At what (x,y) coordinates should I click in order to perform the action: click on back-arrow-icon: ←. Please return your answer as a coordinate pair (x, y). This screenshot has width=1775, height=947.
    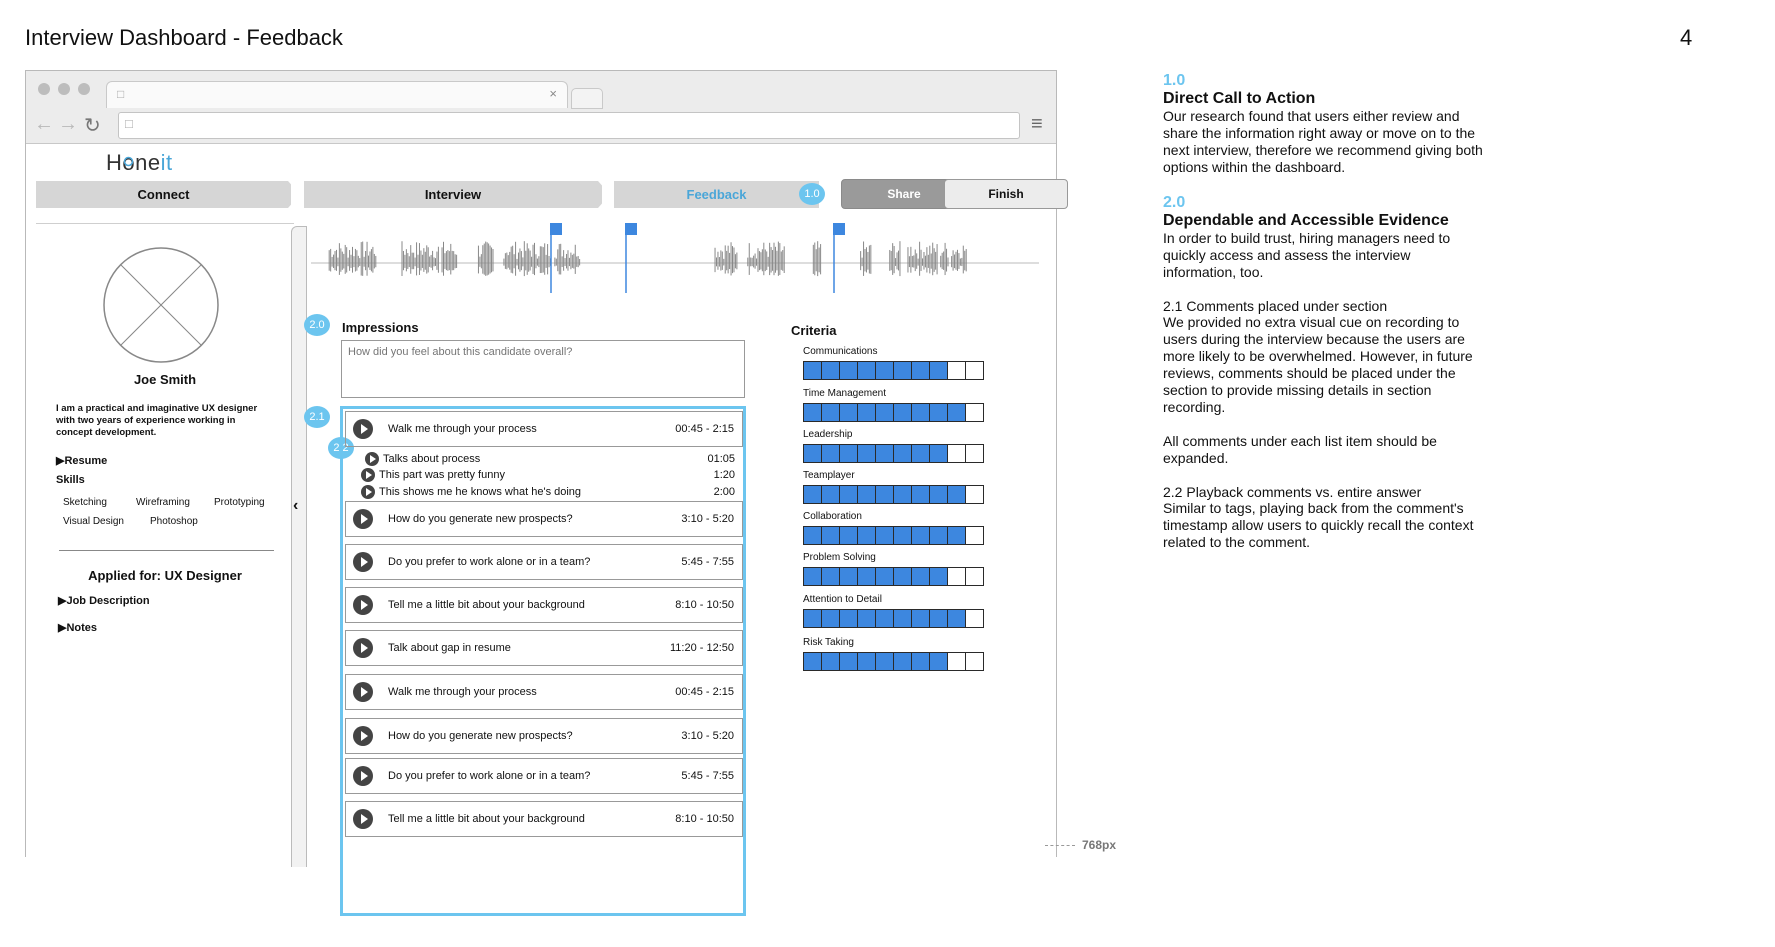
    Looking at the image, I should click on (44, 124).